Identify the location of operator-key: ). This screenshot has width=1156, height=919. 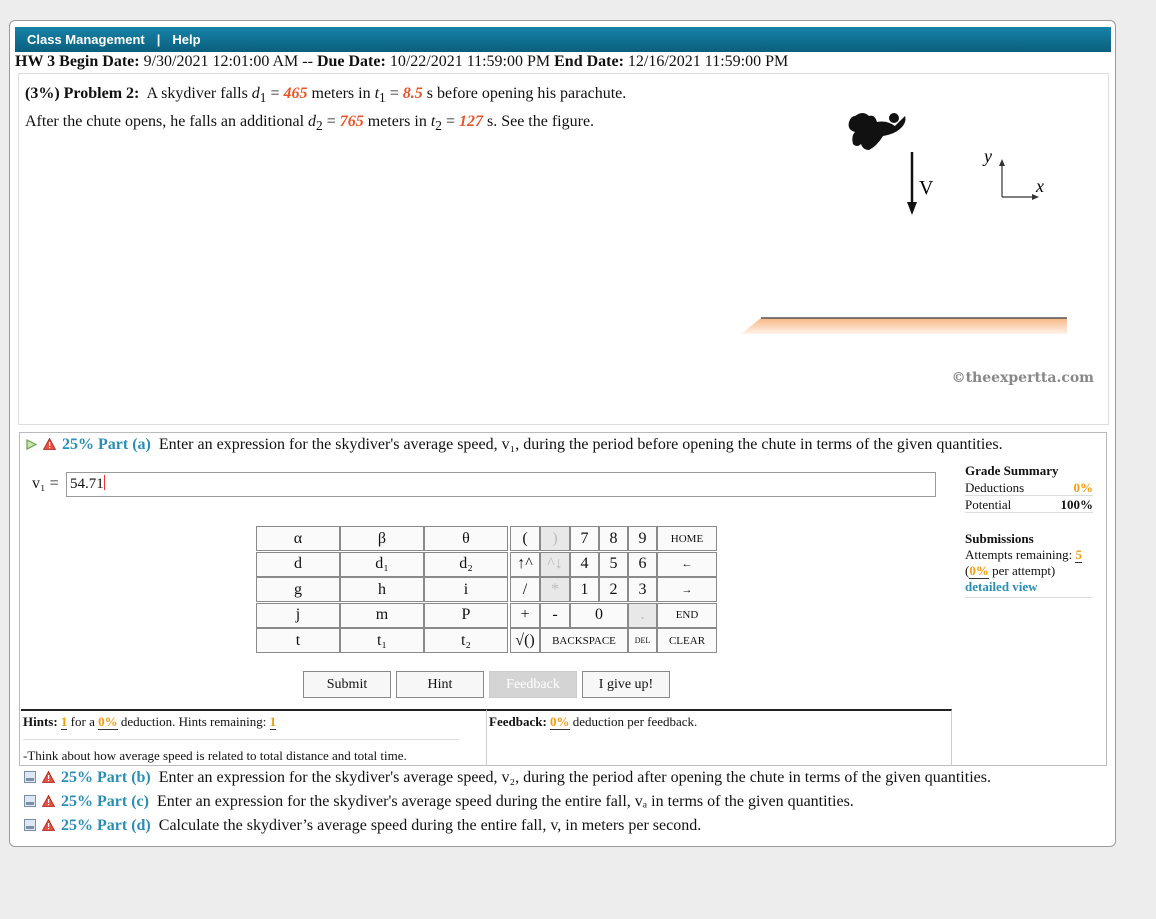
(555, 538).